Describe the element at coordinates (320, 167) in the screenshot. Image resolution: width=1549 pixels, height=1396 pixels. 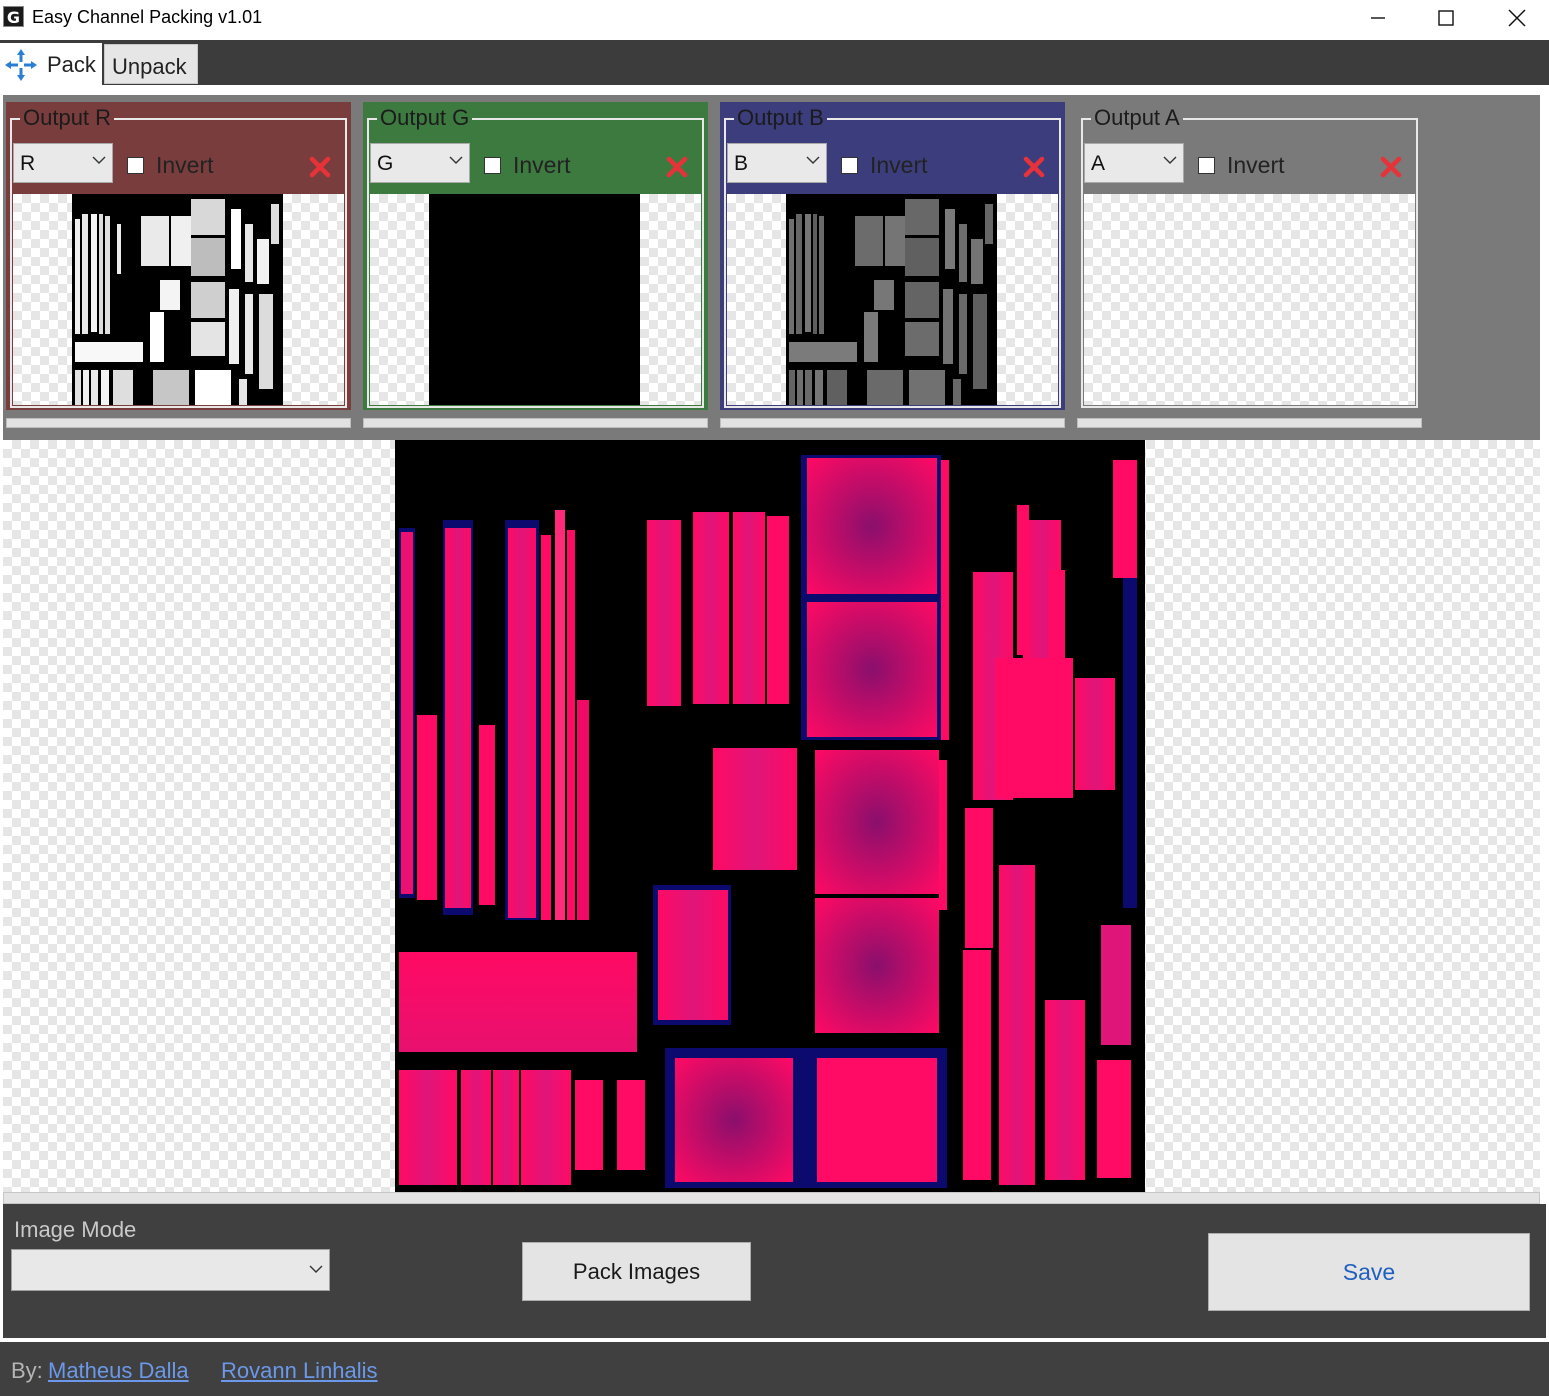
I see `output-r-remove-icon` at that location.